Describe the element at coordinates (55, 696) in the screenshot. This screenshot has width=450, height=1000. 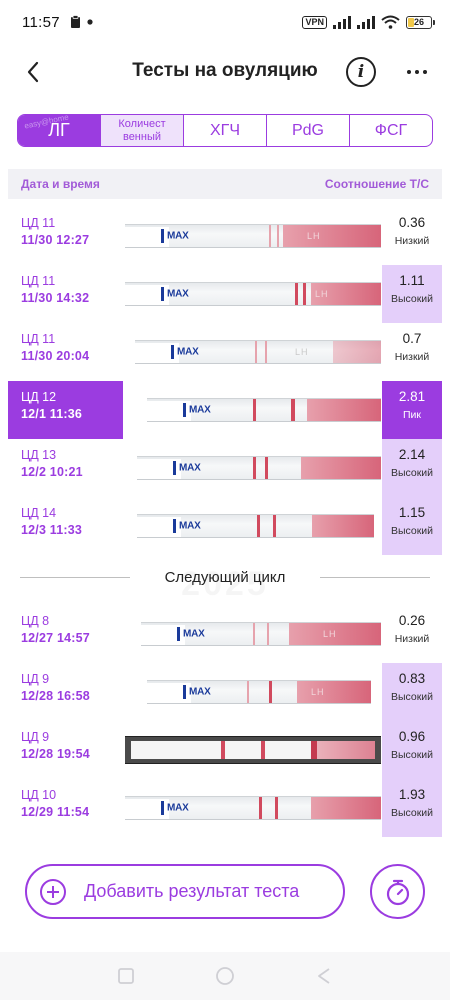
I see `test-datetime: 12/28 16:58` at that location.